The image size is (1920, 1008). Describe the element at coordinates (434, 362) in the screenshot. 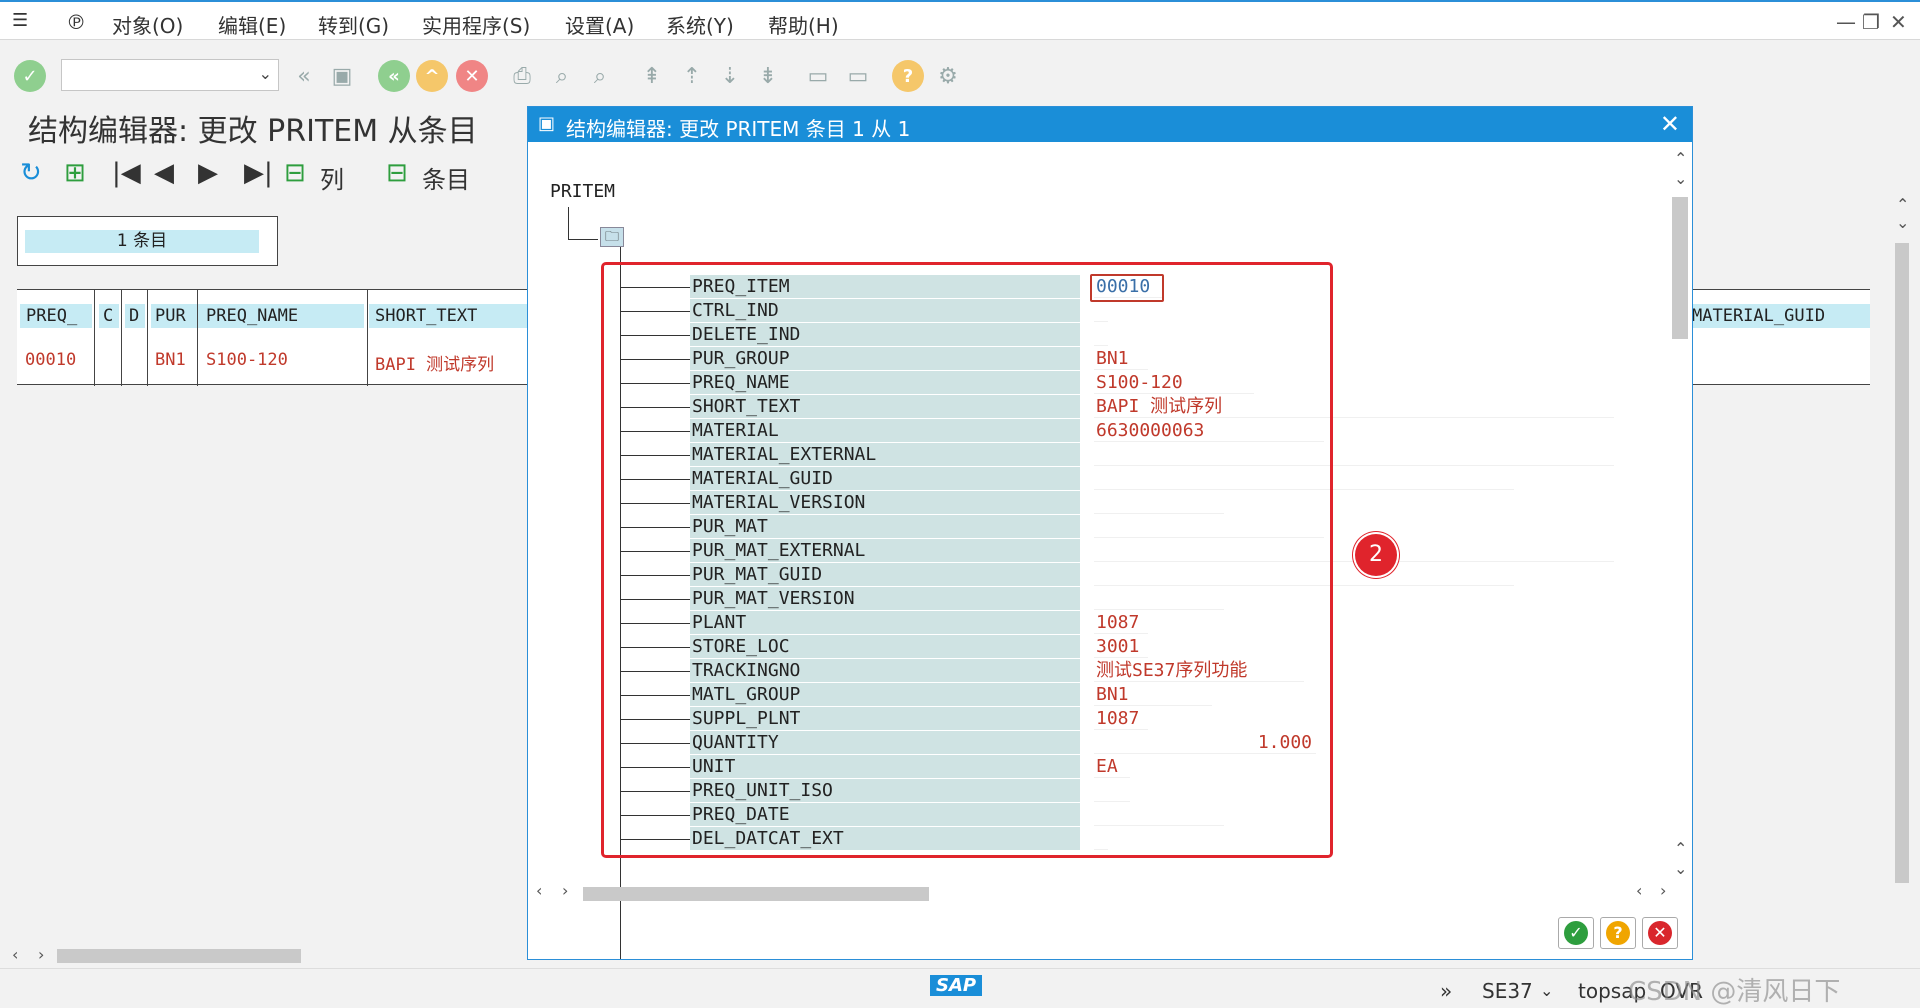

I see `cell-short-text: BAPI 测试序列` at that location.